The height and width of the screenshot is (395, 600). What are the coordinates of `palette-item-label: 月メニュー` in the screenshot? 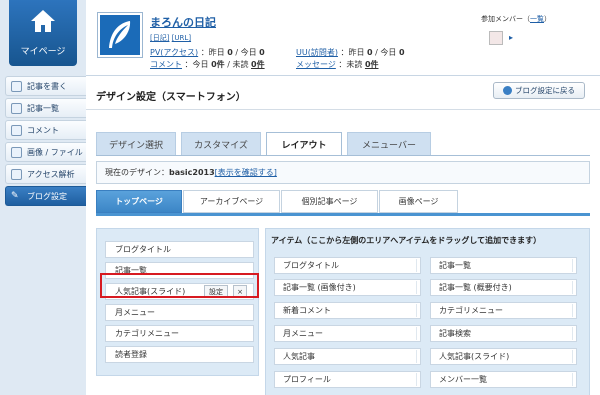 It's located at (303, 333).